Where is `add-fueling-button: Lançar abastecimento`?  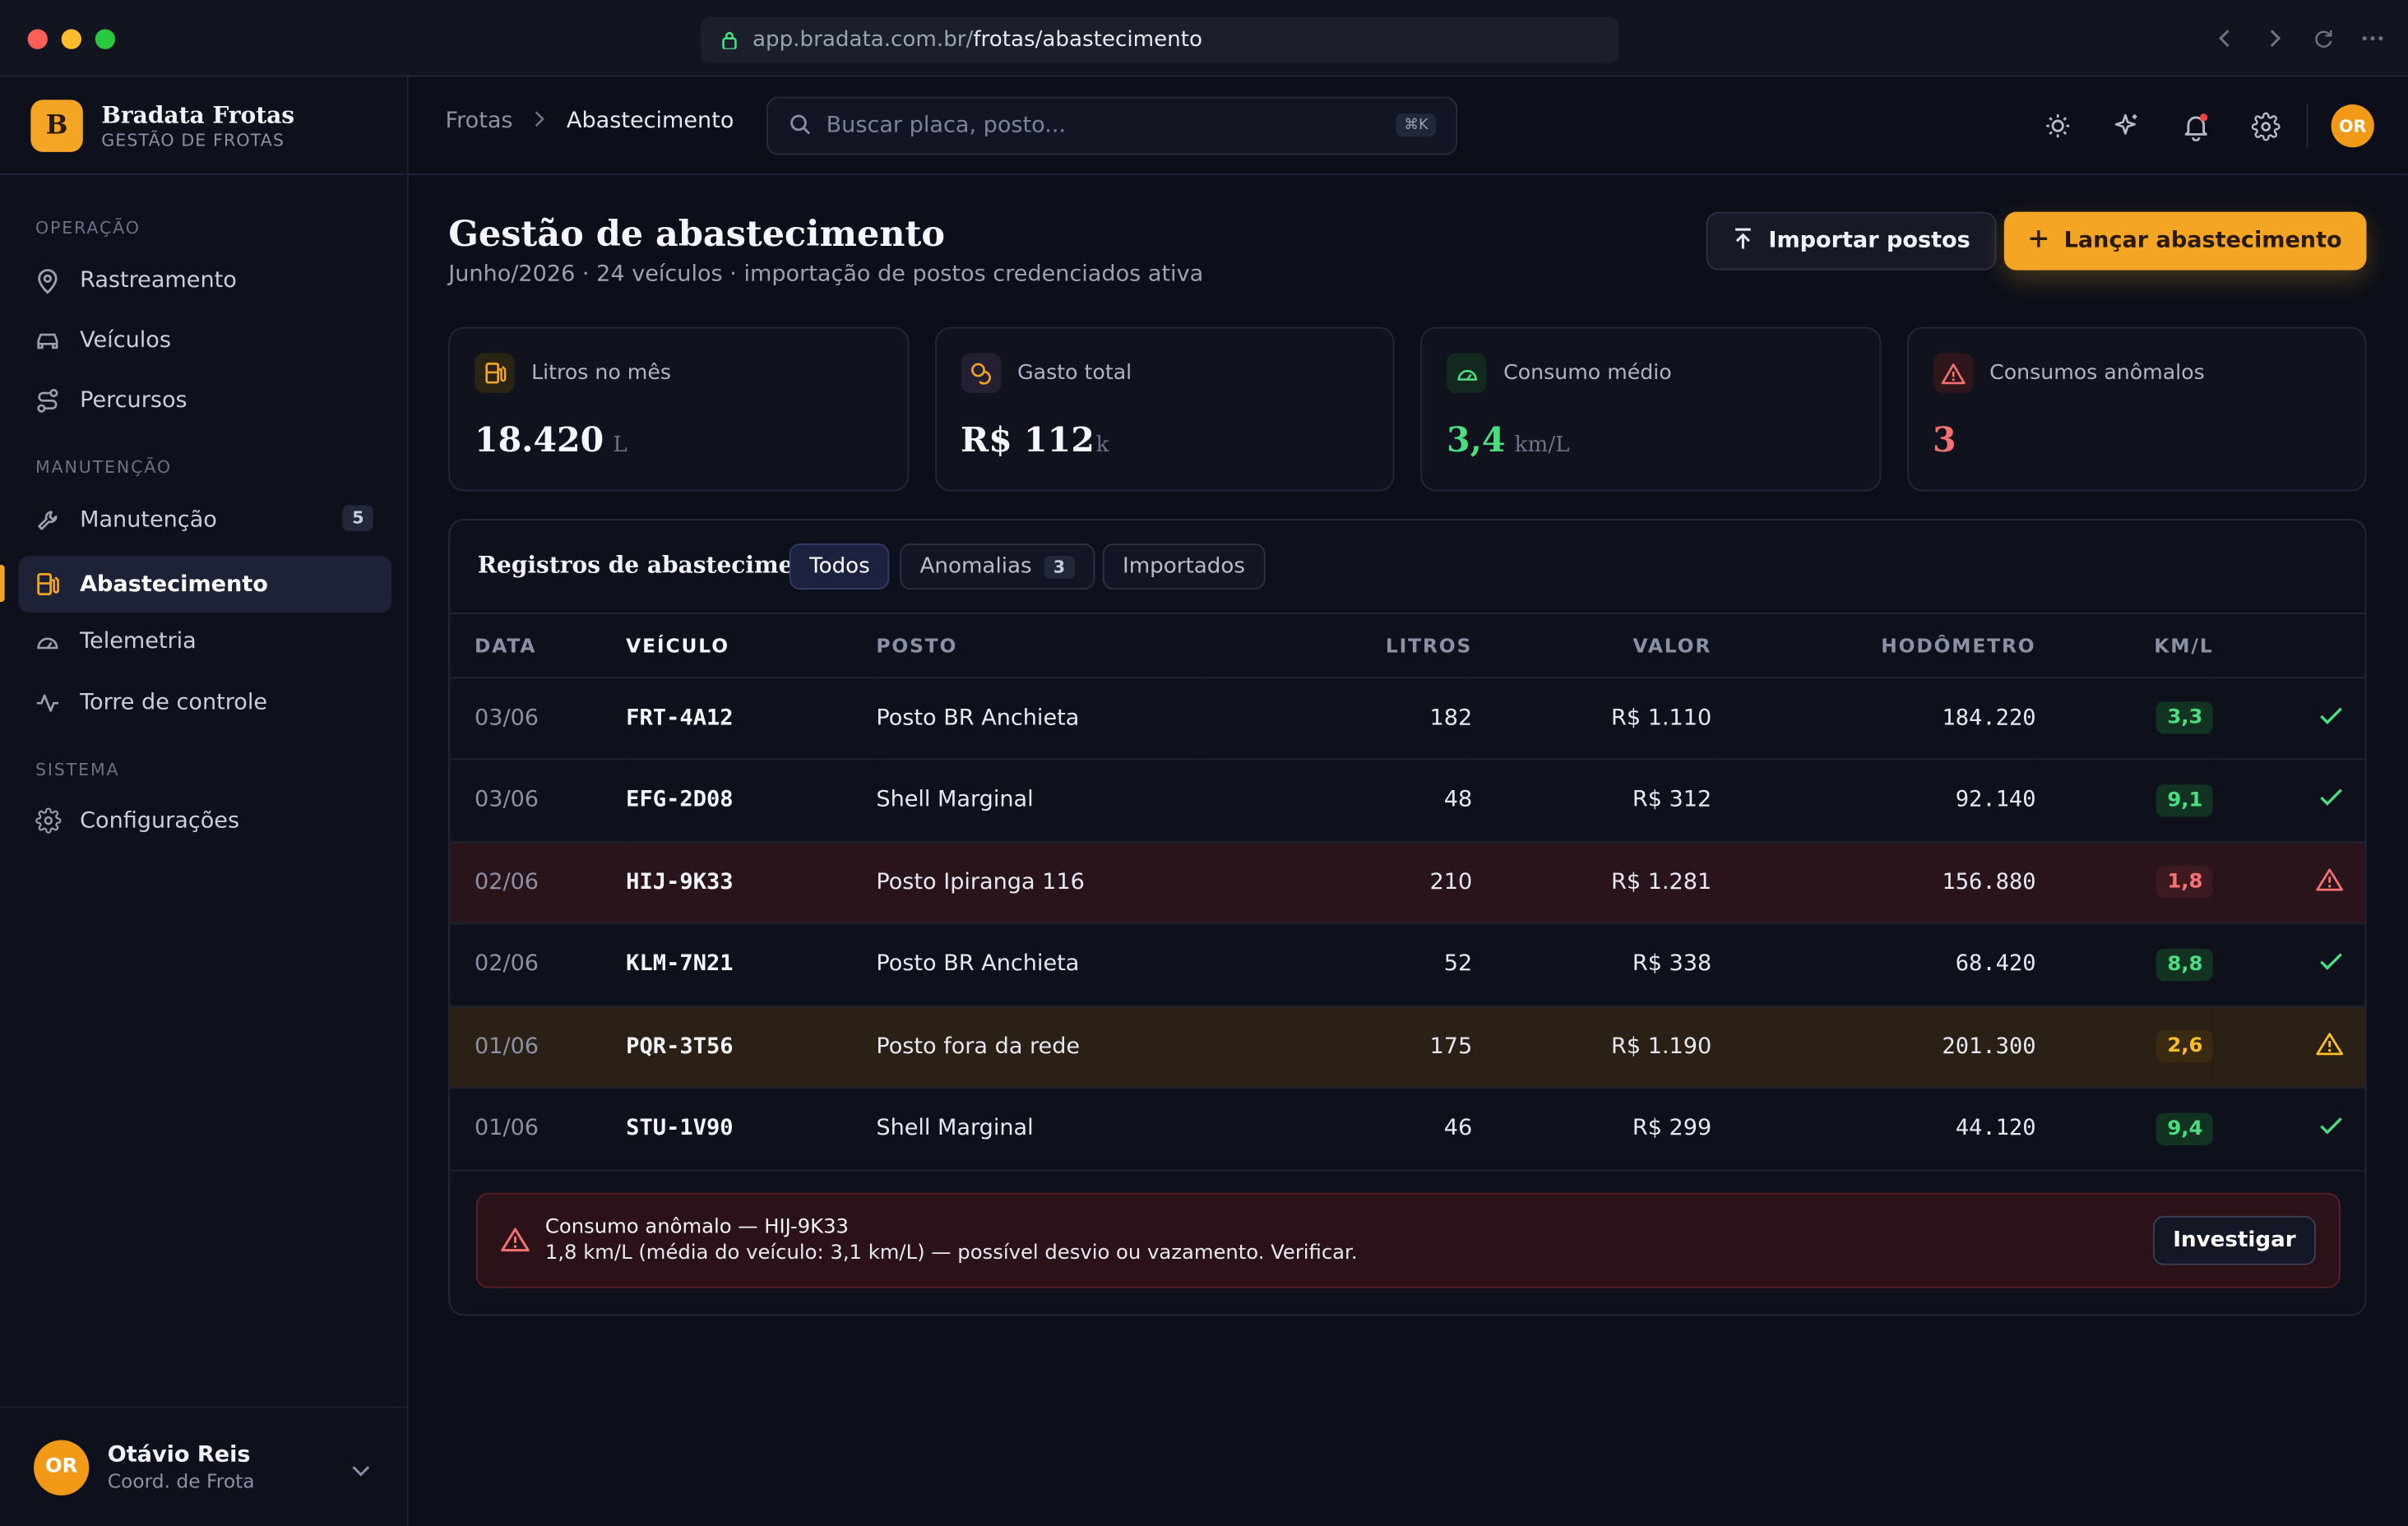 add-fueling-button: Lançar abastecimento is located at coordinates (2185, 241).